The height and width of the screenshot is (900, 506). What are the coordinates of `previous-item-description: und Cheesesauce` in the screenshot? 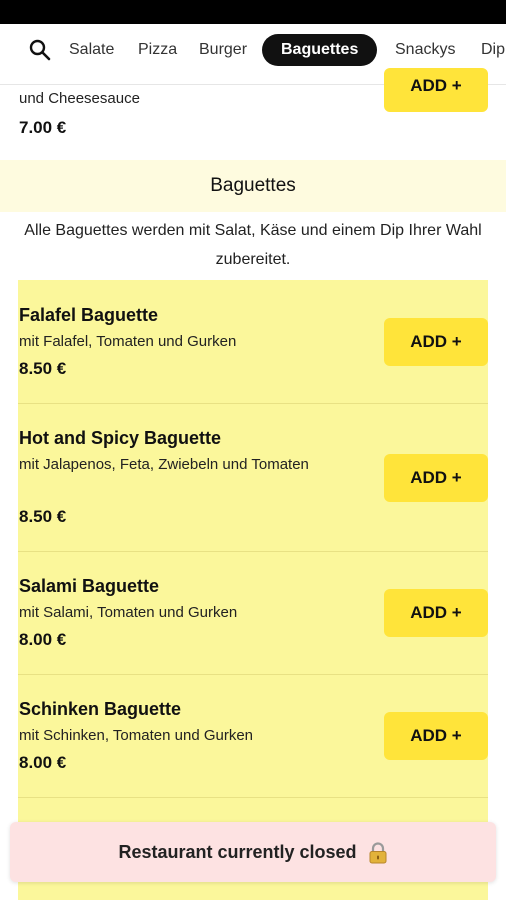 It's located at (79, 98).